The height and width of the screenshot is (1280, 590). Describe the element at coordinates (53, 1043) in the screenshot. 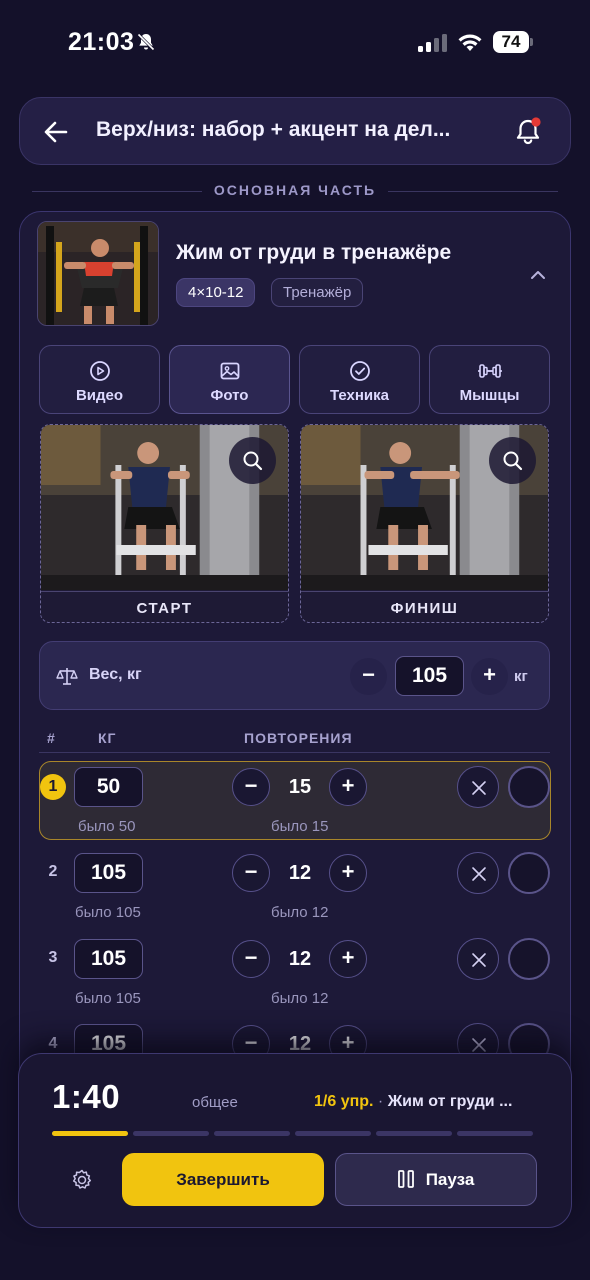

I see `set-number: 4` at that location.